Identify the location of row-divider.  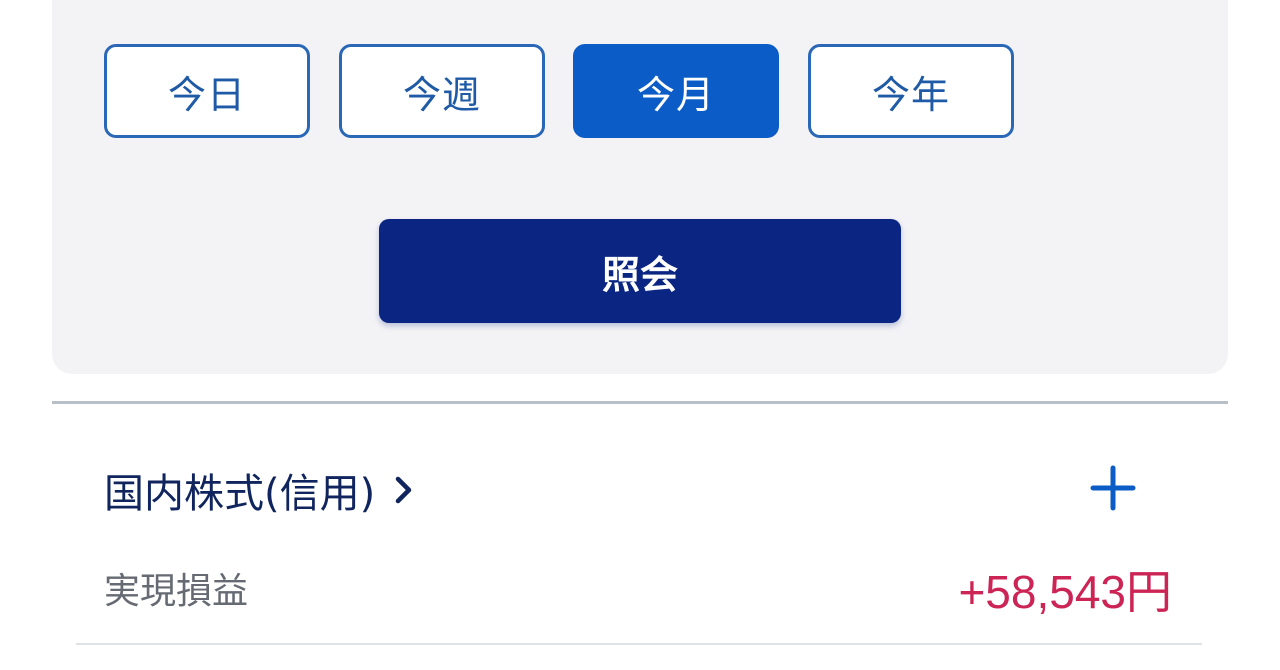
(639, 644).